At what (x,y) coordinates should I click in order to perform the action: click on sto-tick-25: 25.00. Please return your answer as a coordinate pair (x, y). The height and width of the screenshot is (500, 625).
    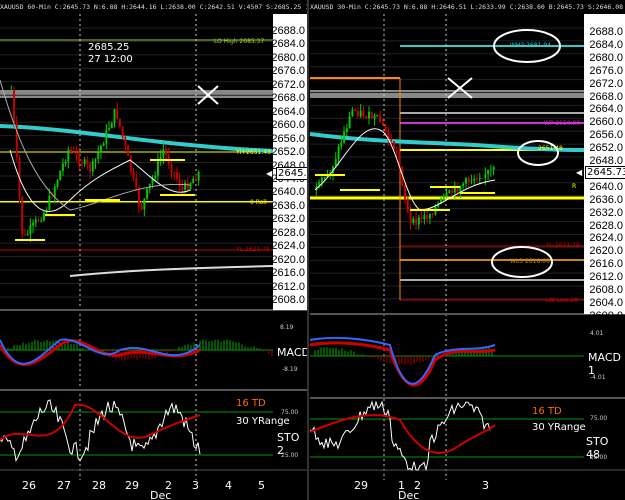
    Looking at the image, I should click on (599, 457).